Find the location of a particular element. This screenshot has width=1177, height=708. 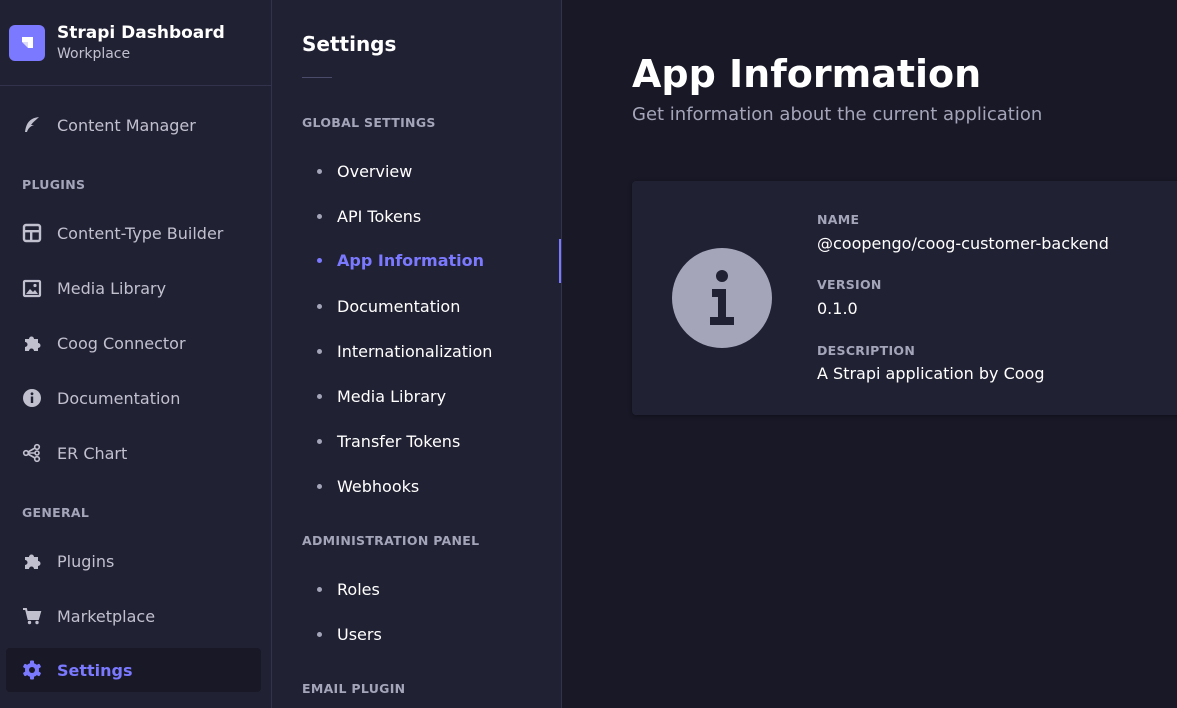

divider is located at coordinates (317, 77).